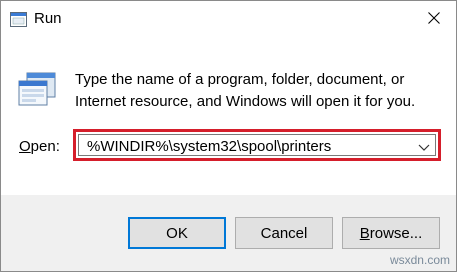 The image size is (457, 272). What do you see at coordinates (45, 146) in the screenshot?
I see `open-label-rest: pen:` at bounding box center [45, 146].